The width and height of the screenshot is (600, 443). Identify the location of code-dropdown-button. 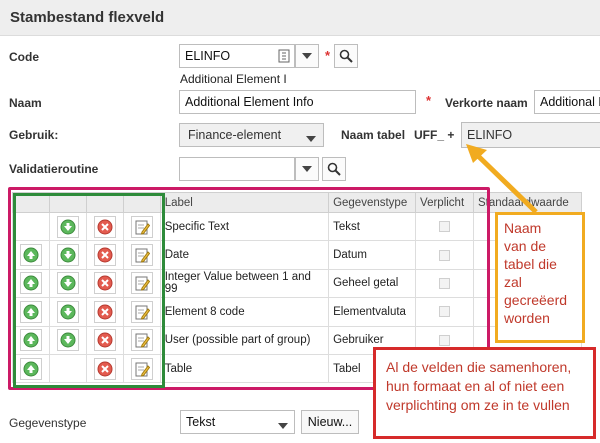
(307, 56).